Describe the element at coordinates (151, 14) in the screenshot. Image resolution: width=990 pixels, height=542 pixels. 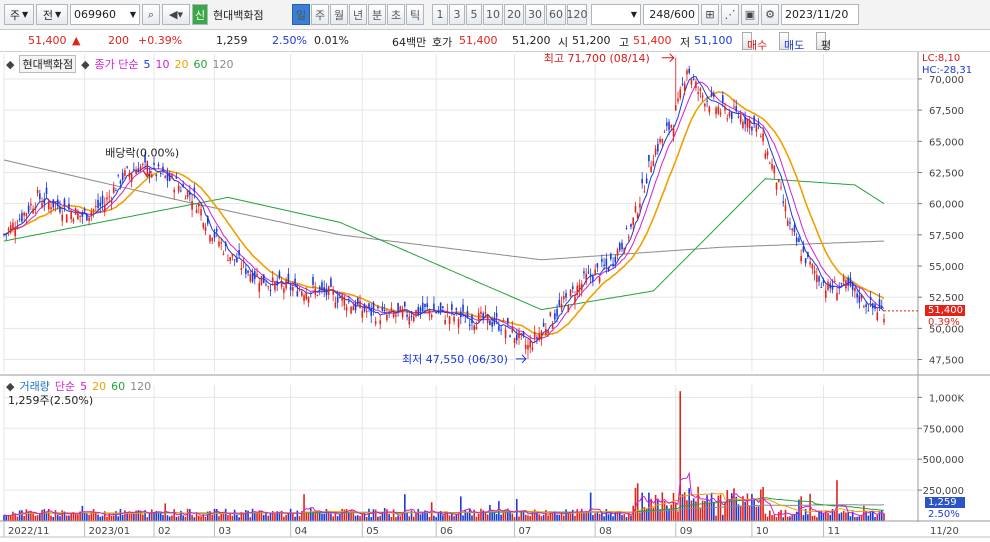
I see `search-icon: ⌕` at that location.